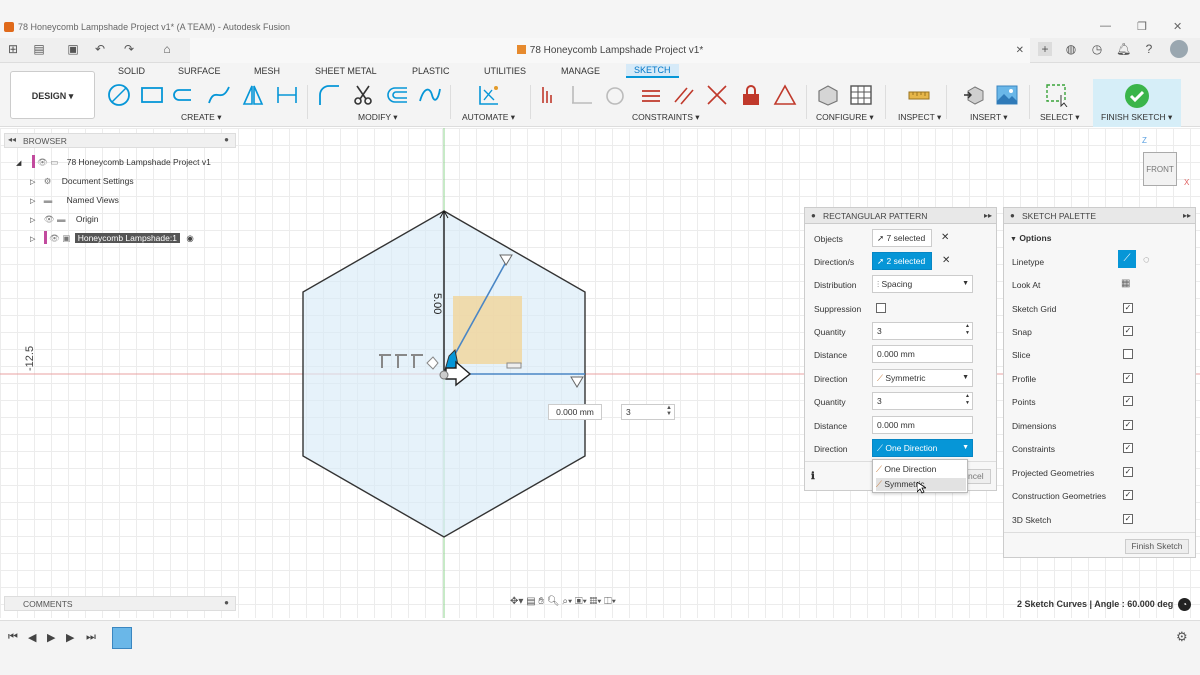 This screenshot has height=675, width=1200. Describe the element at coordinates (1142, 26) in the screenshot. I see `maximize-icon: ❐` at that location.